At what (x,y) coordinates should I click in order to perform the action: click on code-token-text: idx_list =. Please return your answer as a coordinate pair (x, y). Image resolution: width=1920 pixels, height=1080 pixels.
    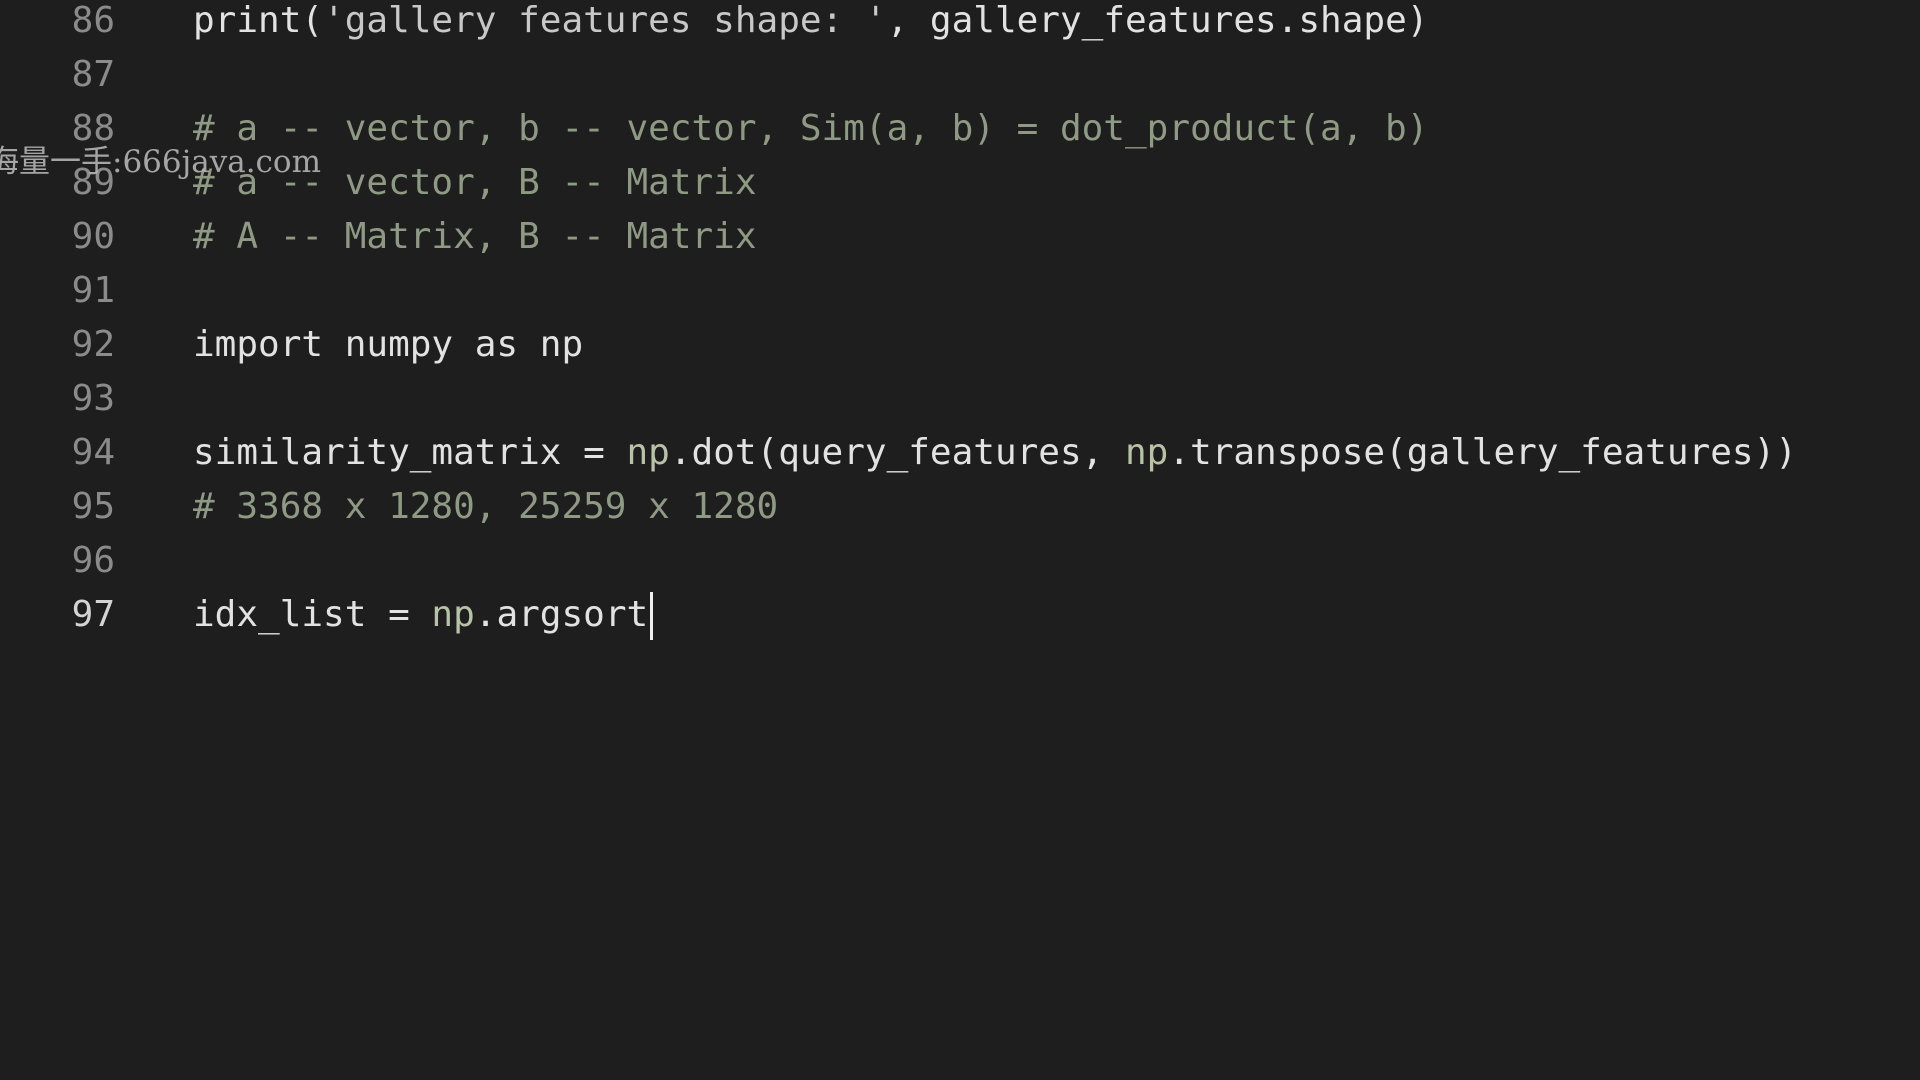
    Looking at the image, I should click on (312, 614).